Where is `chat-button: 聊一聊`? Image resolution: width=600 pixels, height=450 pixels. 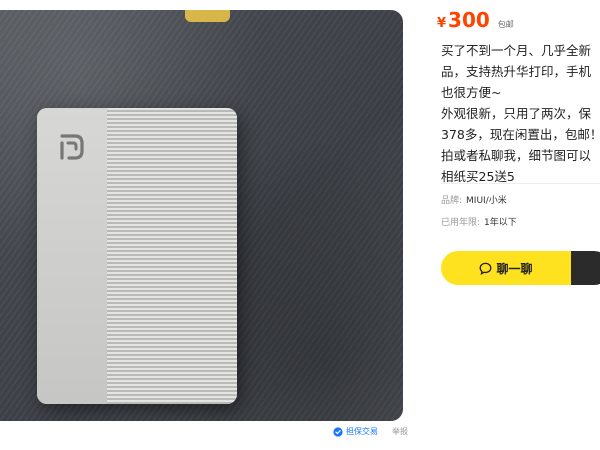
chat-button: 聊一聊 is located at coordinates (506, 268).